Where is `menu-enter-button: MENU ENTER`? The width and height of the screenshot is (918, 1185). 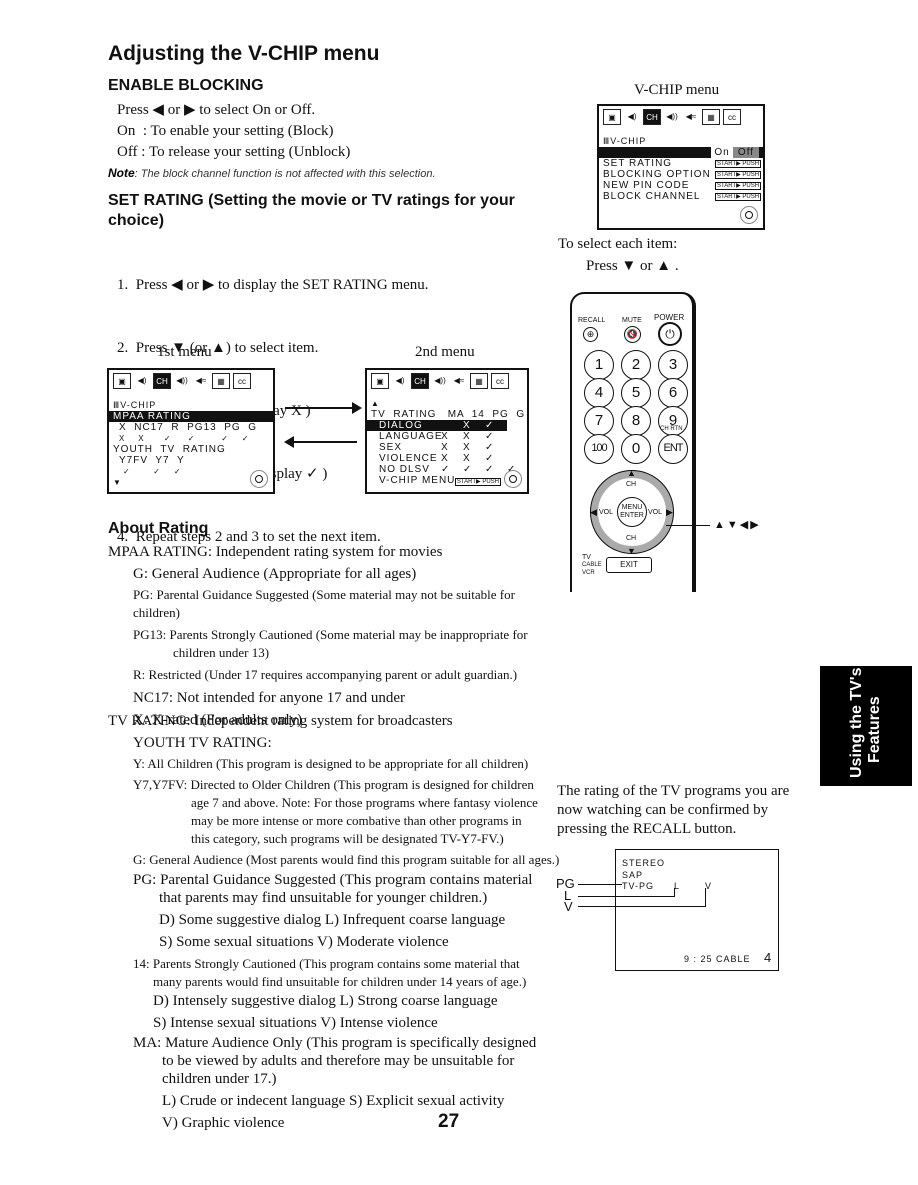
menu-enter-button: MENU ENTER is located at coordinates (632, 512).